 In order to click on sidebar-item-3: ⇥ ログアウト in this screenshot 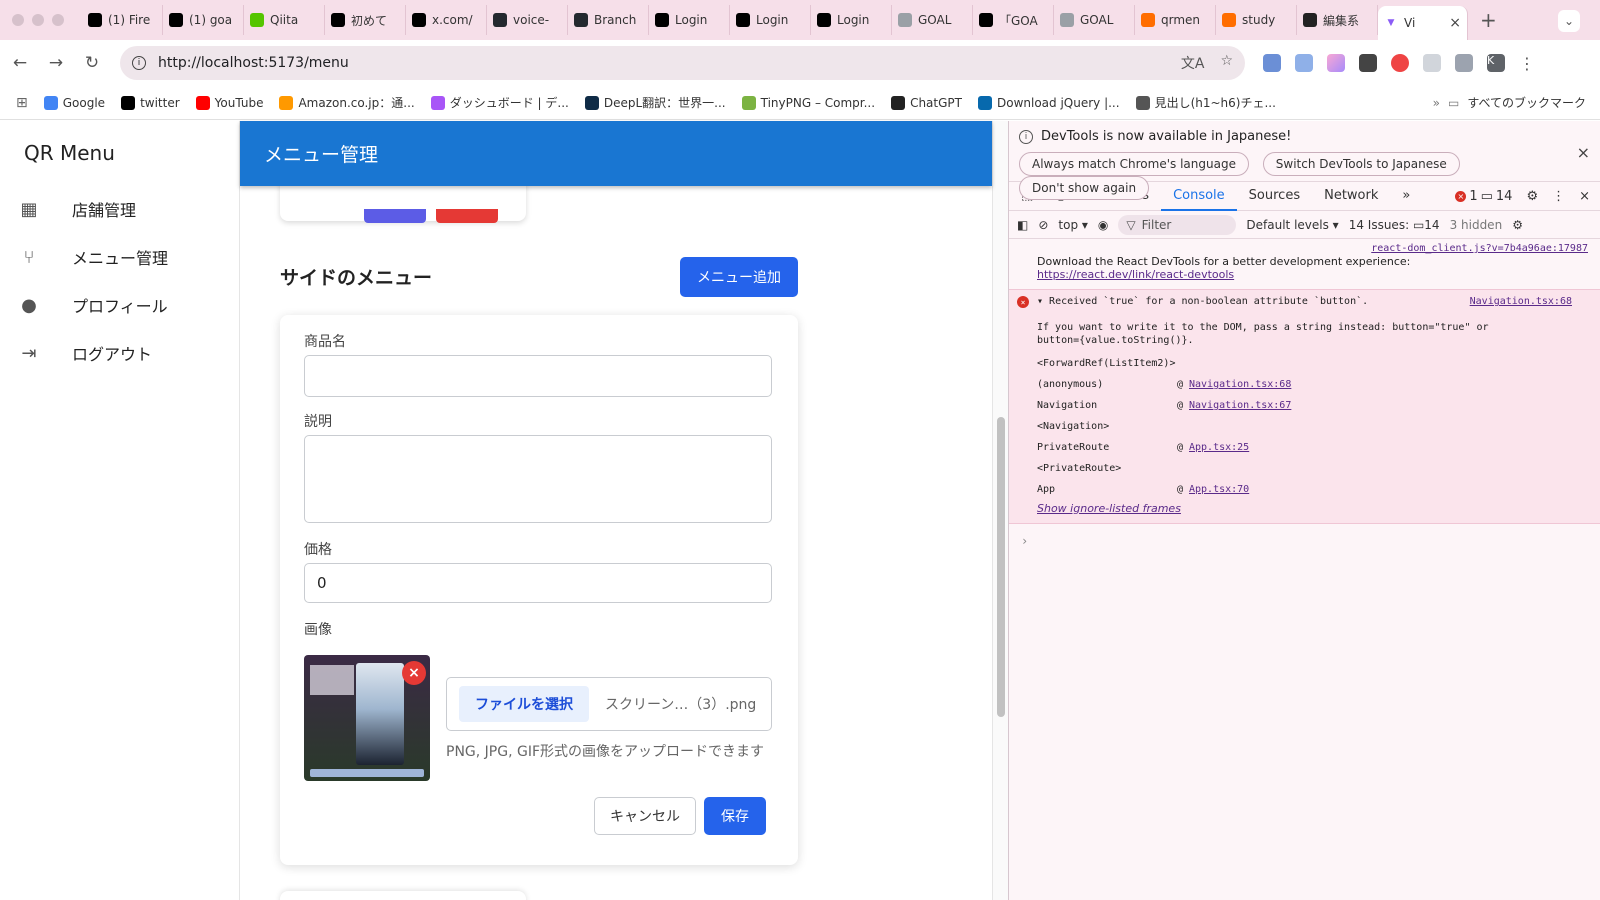, I will do `click(119, 353)`.